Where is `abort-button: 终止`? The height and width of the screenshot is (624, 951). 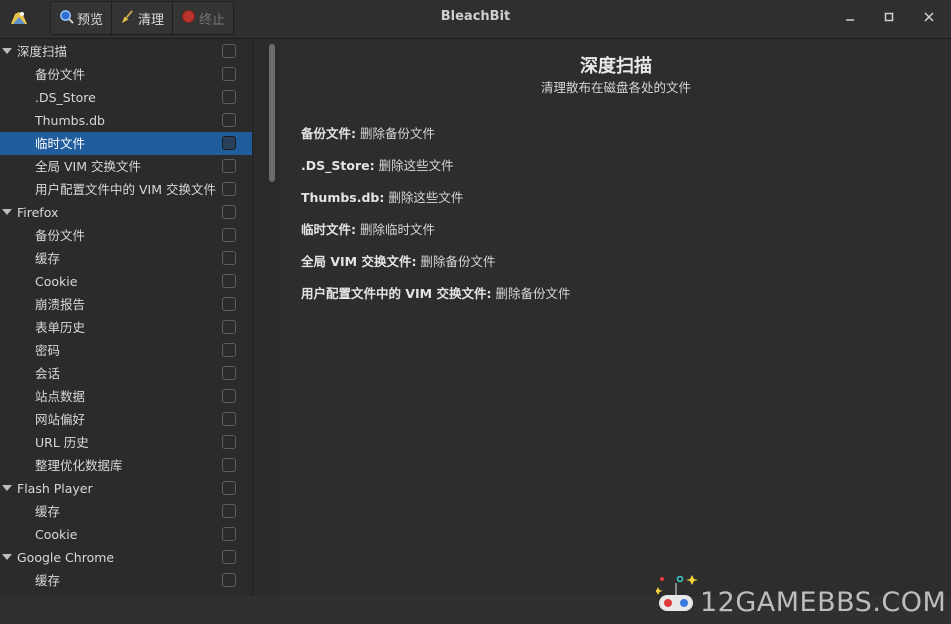
abort-button: 终止 is located at coordinates (203, 18).